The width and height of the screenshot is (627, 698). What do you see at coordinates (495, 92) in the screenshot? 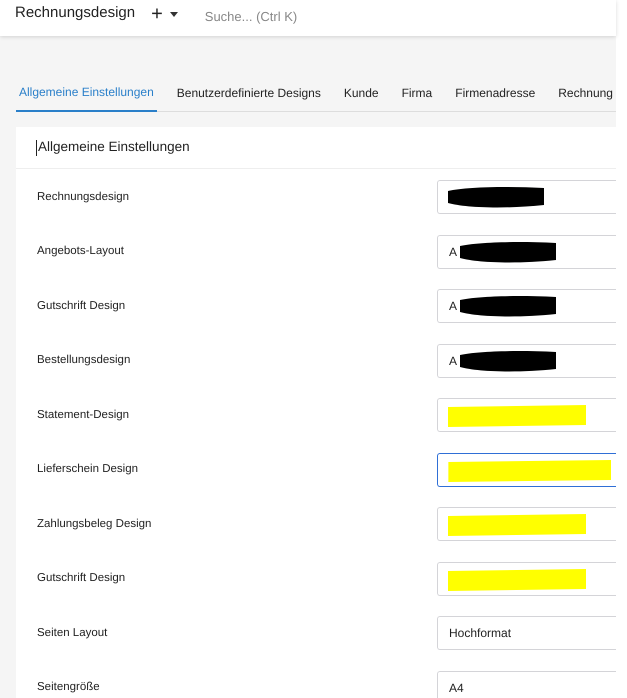
I see `tab: Firmenadresse` at bounding box center [495, 92].